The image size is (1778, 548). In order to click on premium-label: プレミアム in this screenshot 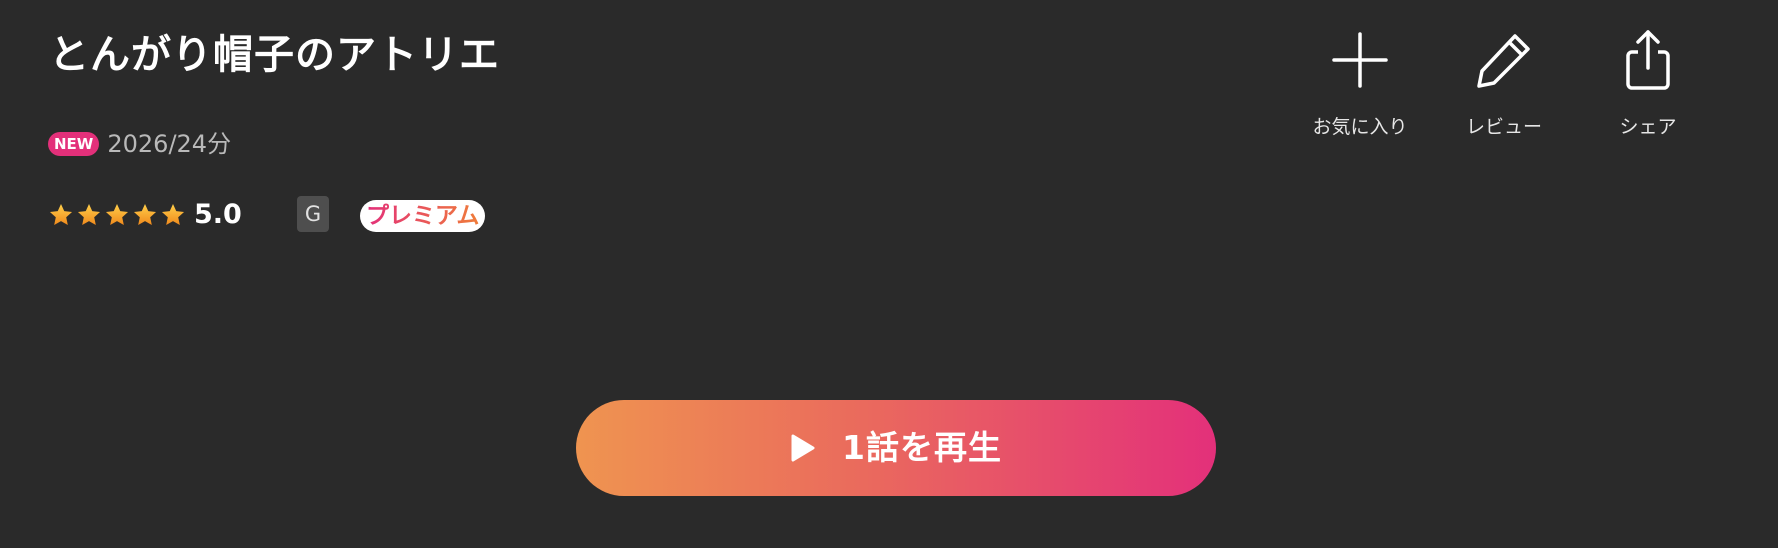, I will do `click(423, 216)`.